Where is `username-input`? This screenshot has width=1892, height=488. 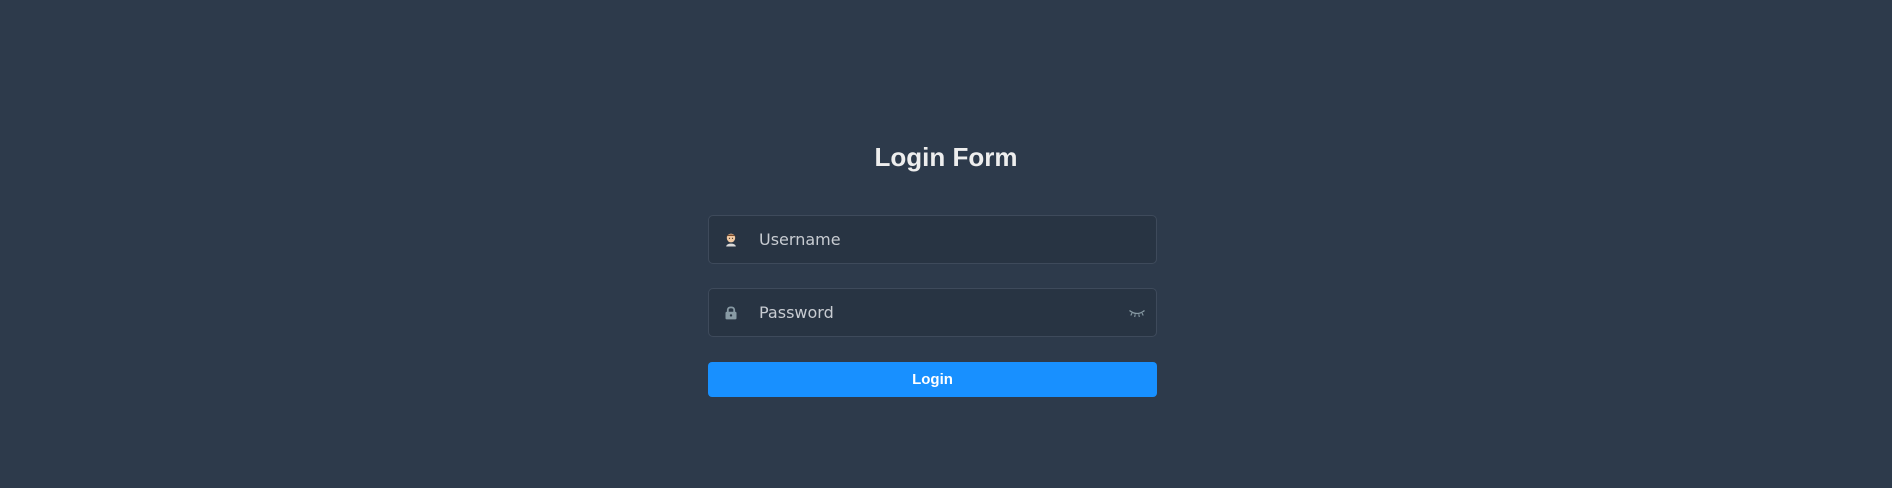 username-input is located at coordinates (954, 239).